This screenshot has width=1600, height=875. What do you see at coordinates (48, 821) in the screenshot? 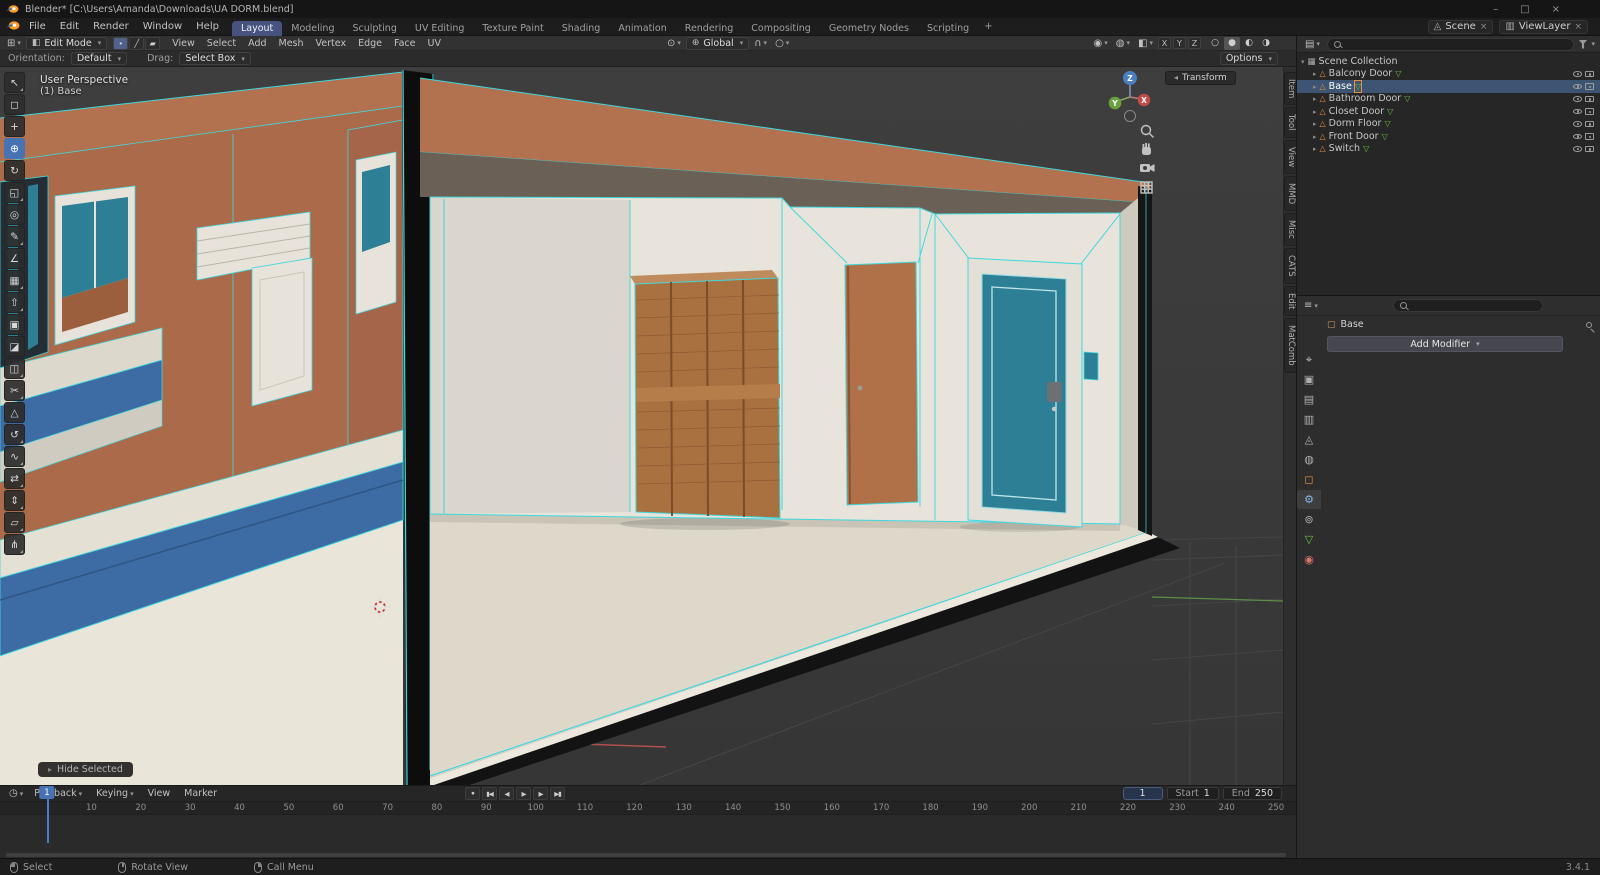
I see `playhead` at bounding box center [48, 821].